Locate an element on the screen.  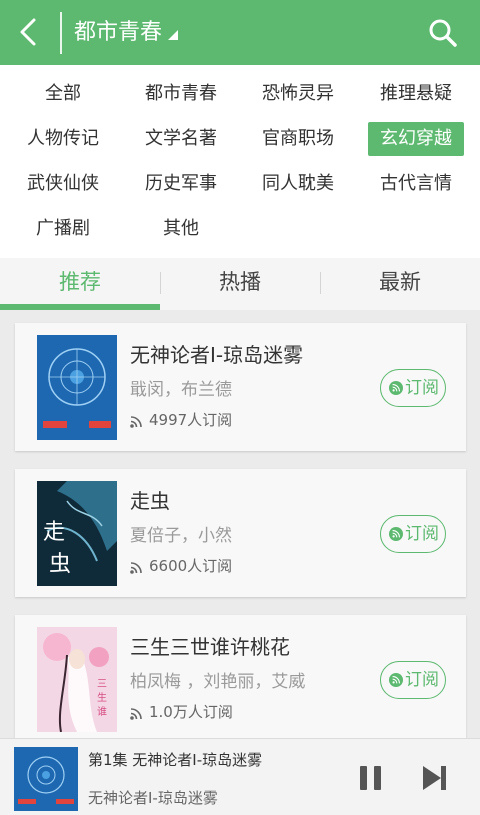
category-ancient-romance: 古代言情 is located at coordinates (416, 184).